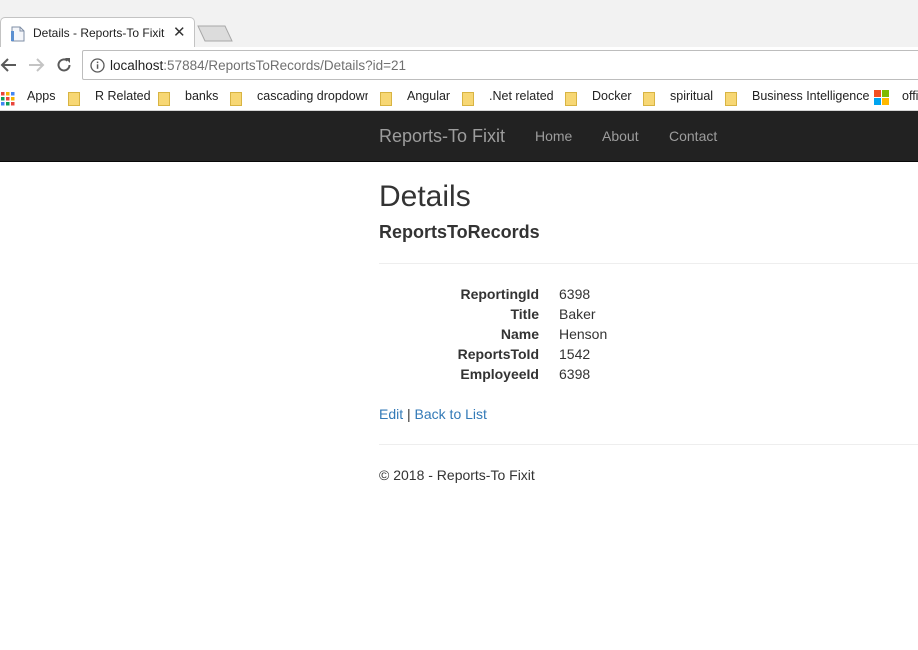 The width and height of the screenshot is (918, 650). I want to click on bookmark-docker: Docker, so click(600, 97).